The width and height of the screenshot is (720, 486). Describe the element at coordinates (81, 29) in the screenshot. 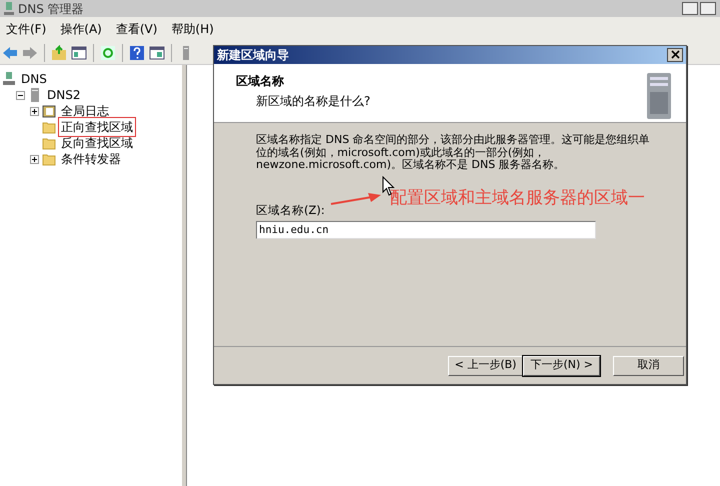

I see `menu-item: 操作(A)` at that location.